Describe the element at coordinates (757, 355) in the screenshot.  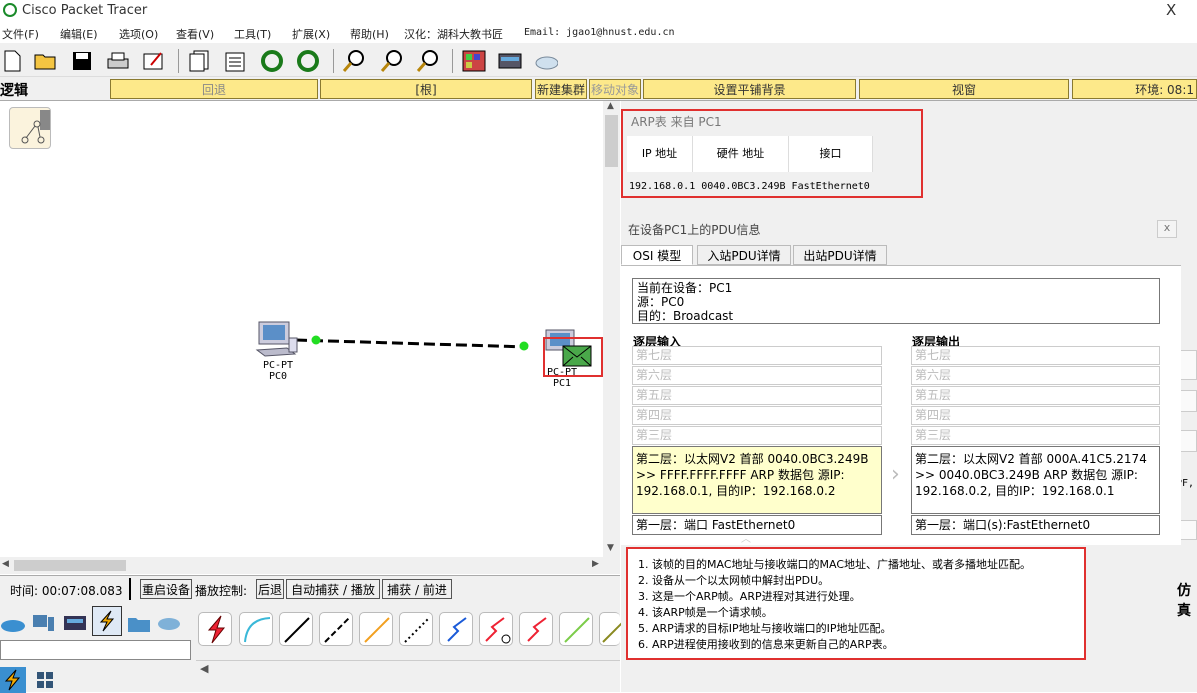
I see `in-layer-7: 第七层` at that location.